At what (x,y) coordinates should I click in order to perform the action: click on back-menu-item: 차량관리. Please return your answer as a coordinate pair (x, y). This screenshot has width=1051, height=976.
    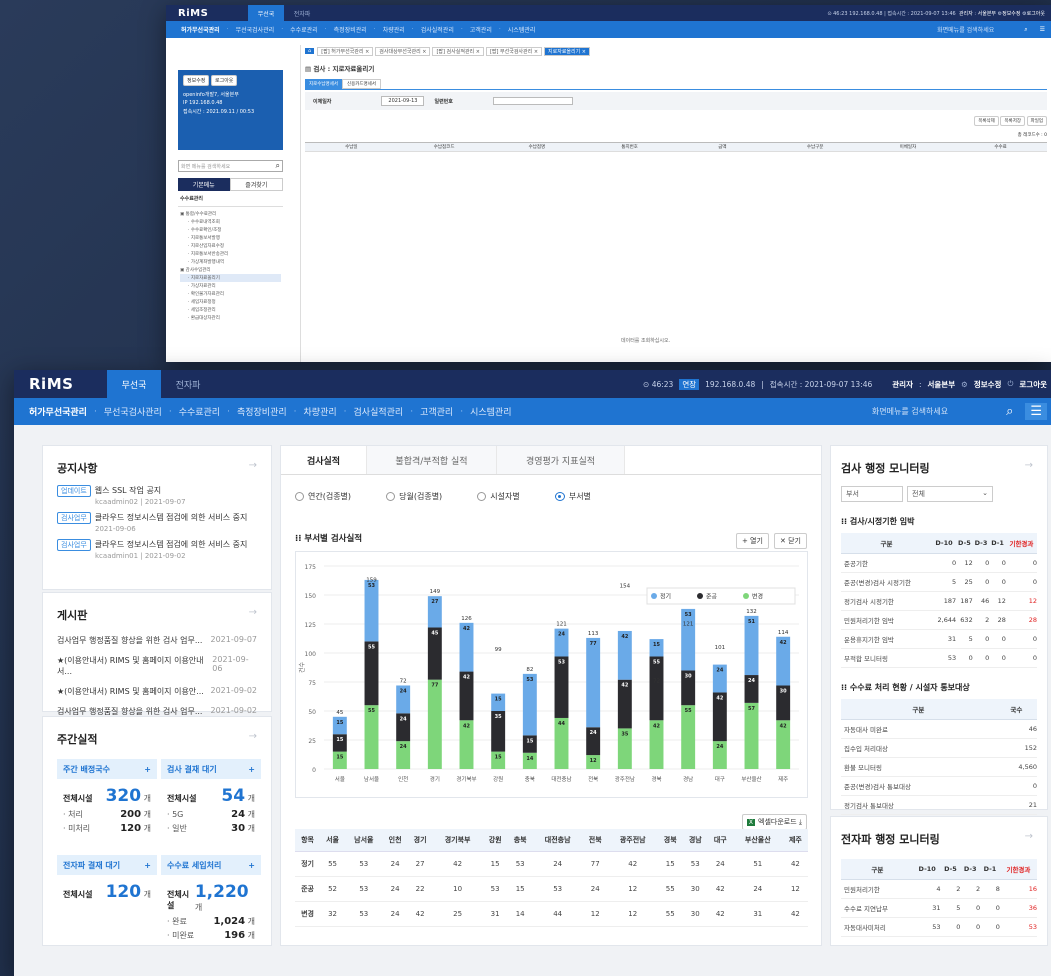
    Looking at the image, I should click on (394, 29).